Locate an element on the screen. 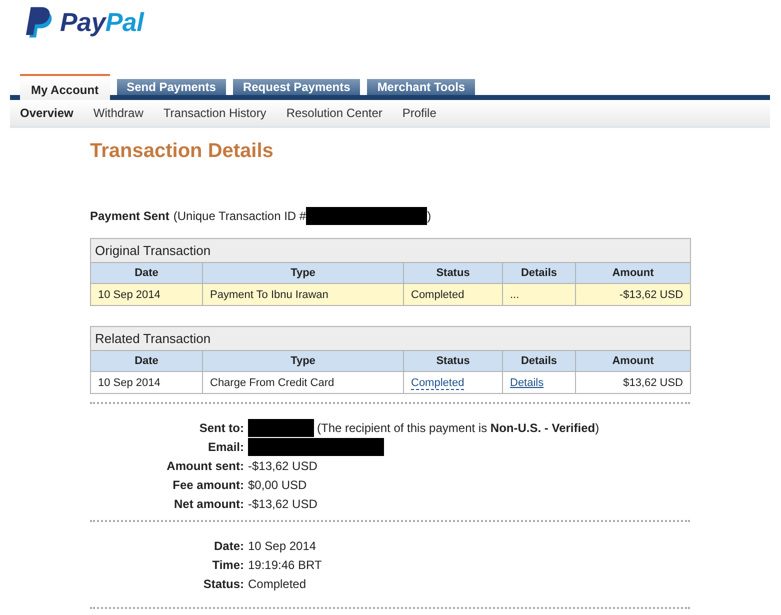 The width and height of the screenshot is (781, 615). subnav-link: Overview is located at coordinates (47, 113).